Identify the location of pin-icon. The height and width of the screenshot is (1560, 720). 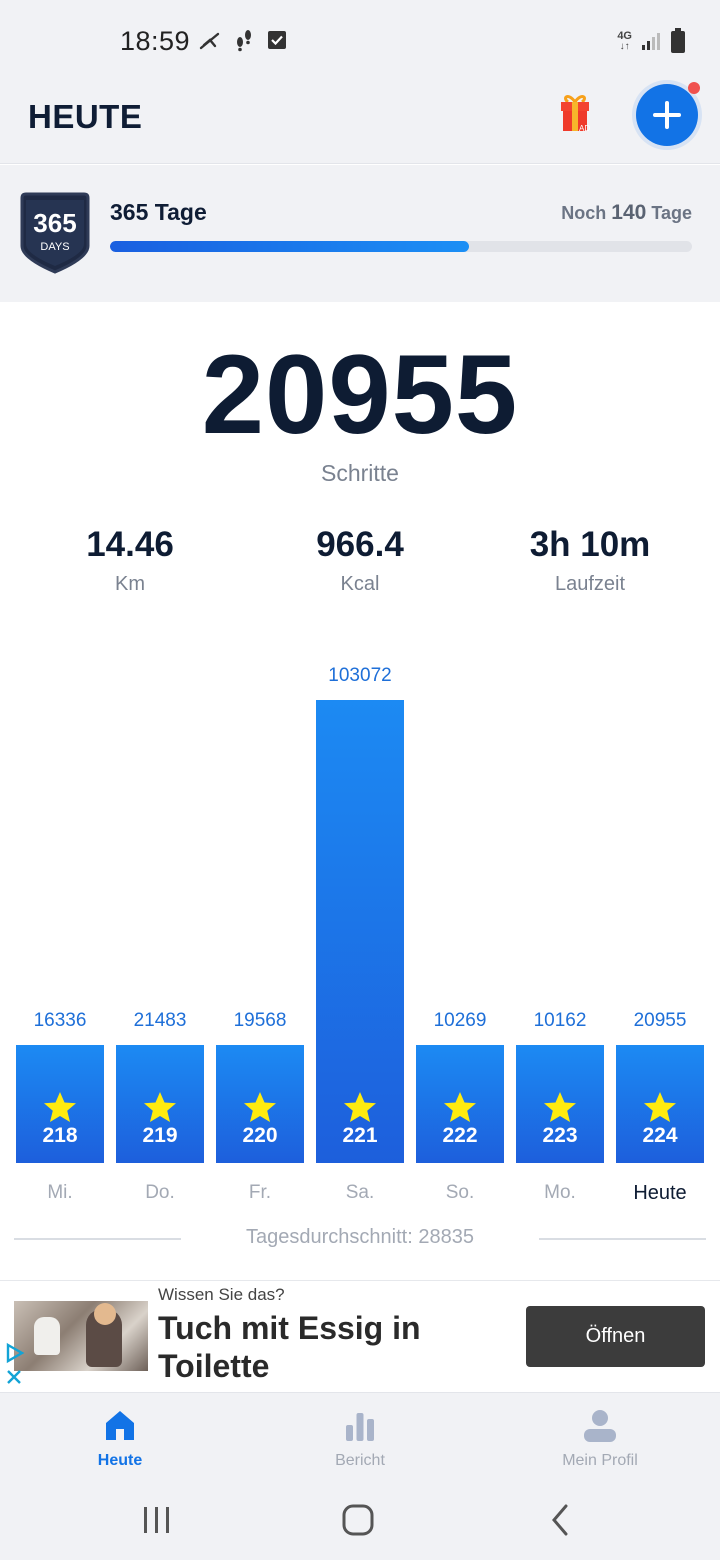
(209, 41).